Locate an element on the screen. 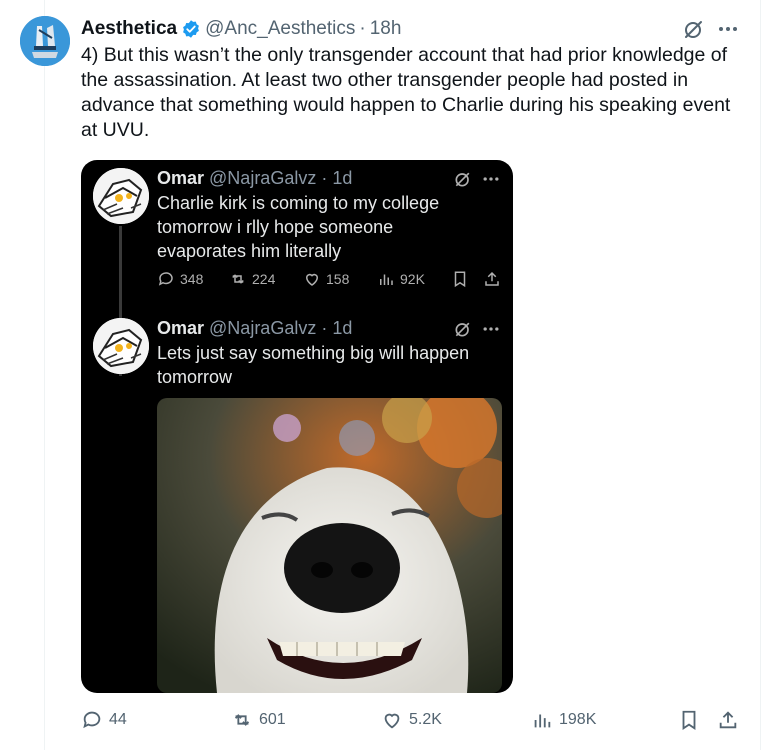 The width and height of the screenshot is (761, 750). embedded-like: 158 is located at coordinates (326, 279).